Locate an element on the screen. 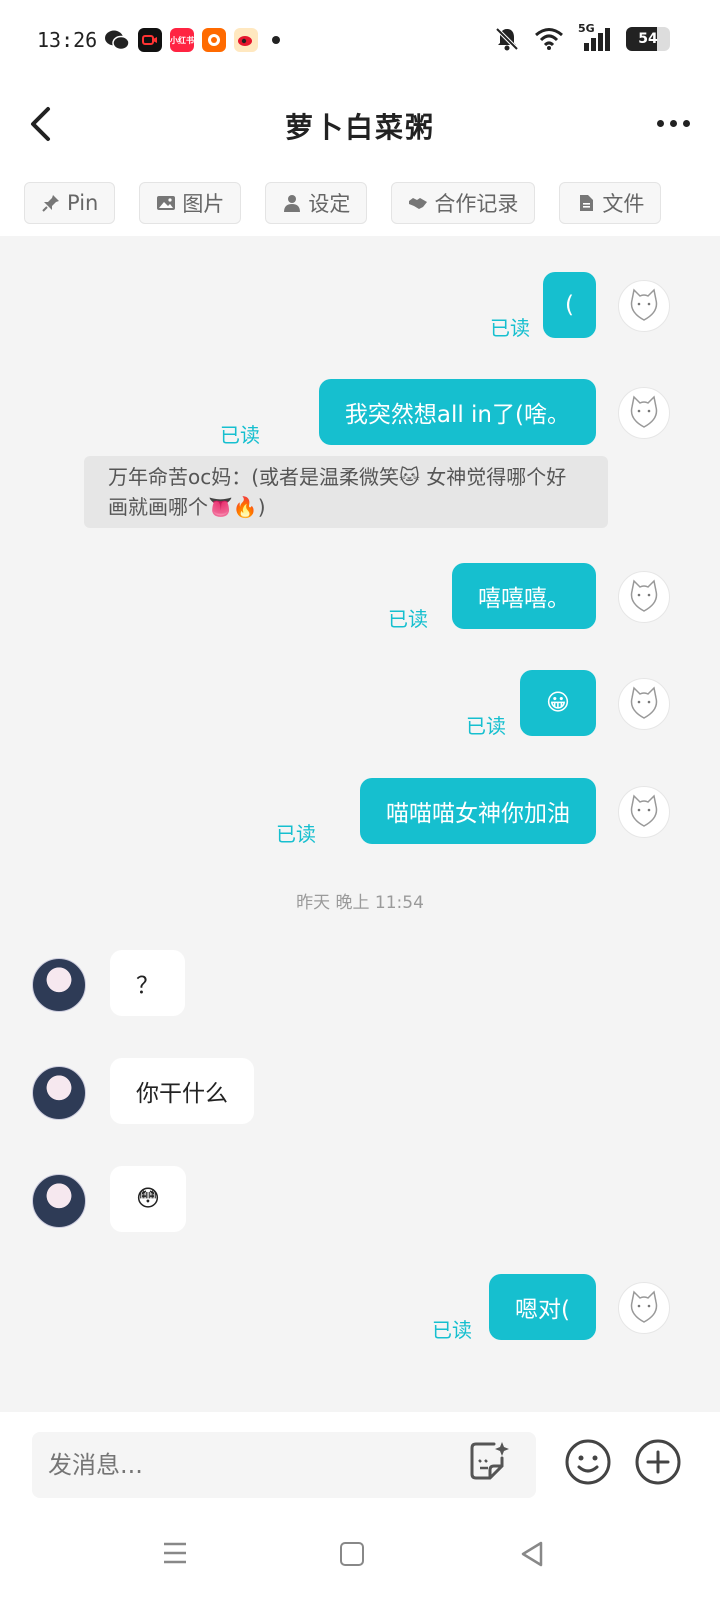 The height and width of the screenshot is (1604, 720). message-input-bar is located at coordinates (360, 1460).